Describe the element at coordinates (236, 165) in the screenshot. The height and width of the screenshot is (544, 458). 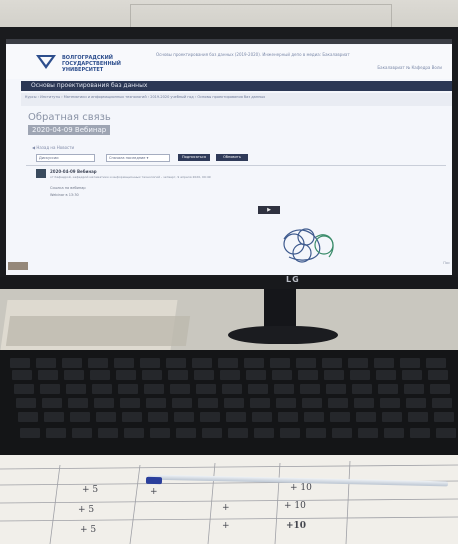
I see `divider` at that location.